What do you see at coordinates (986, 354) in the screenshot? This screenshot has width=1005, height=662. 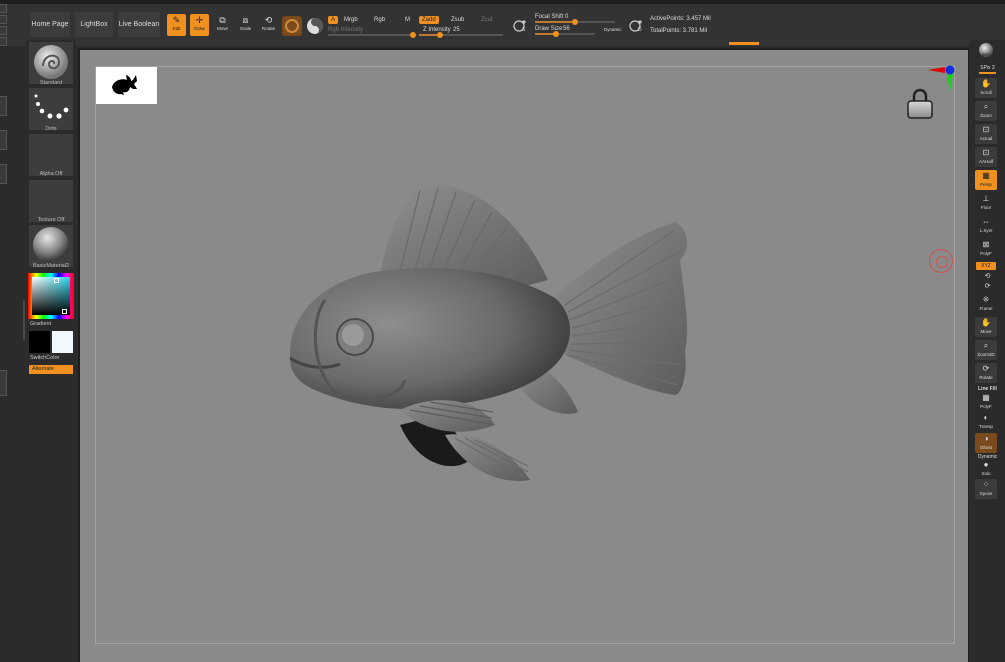 I see `zoom3d-label: Zoom3D` at bounding box center [986, 354].